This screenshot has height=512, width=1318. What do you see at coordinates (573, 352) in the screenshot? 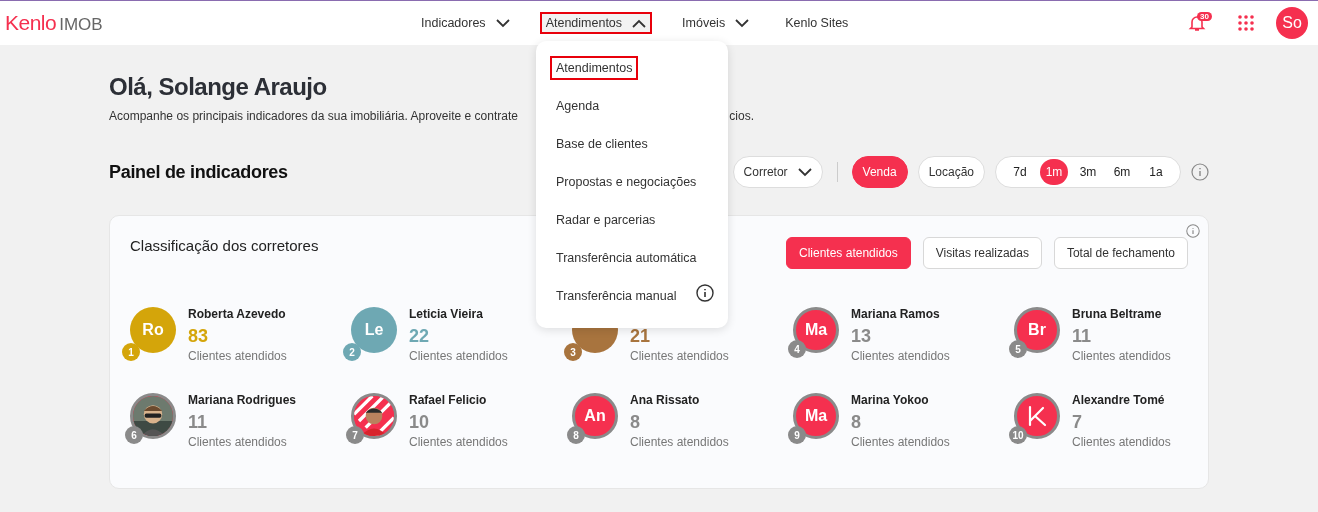
I see `rank-badge: 3` at bounding box center [573, 352].